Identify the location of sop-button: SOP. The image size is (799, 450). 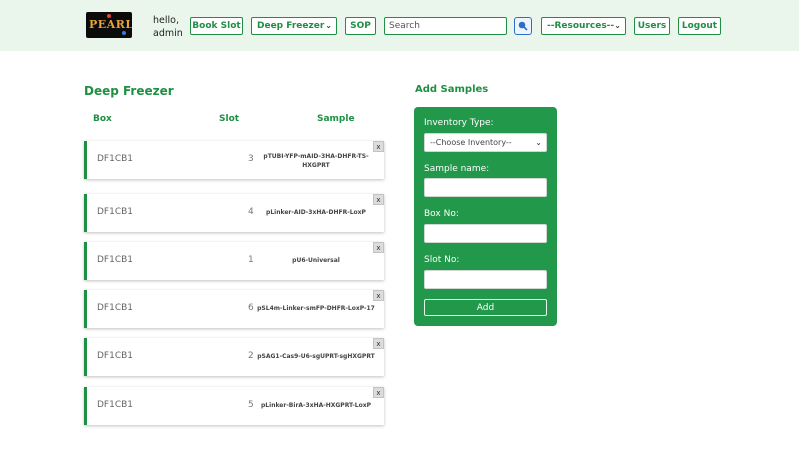
(360, 26).